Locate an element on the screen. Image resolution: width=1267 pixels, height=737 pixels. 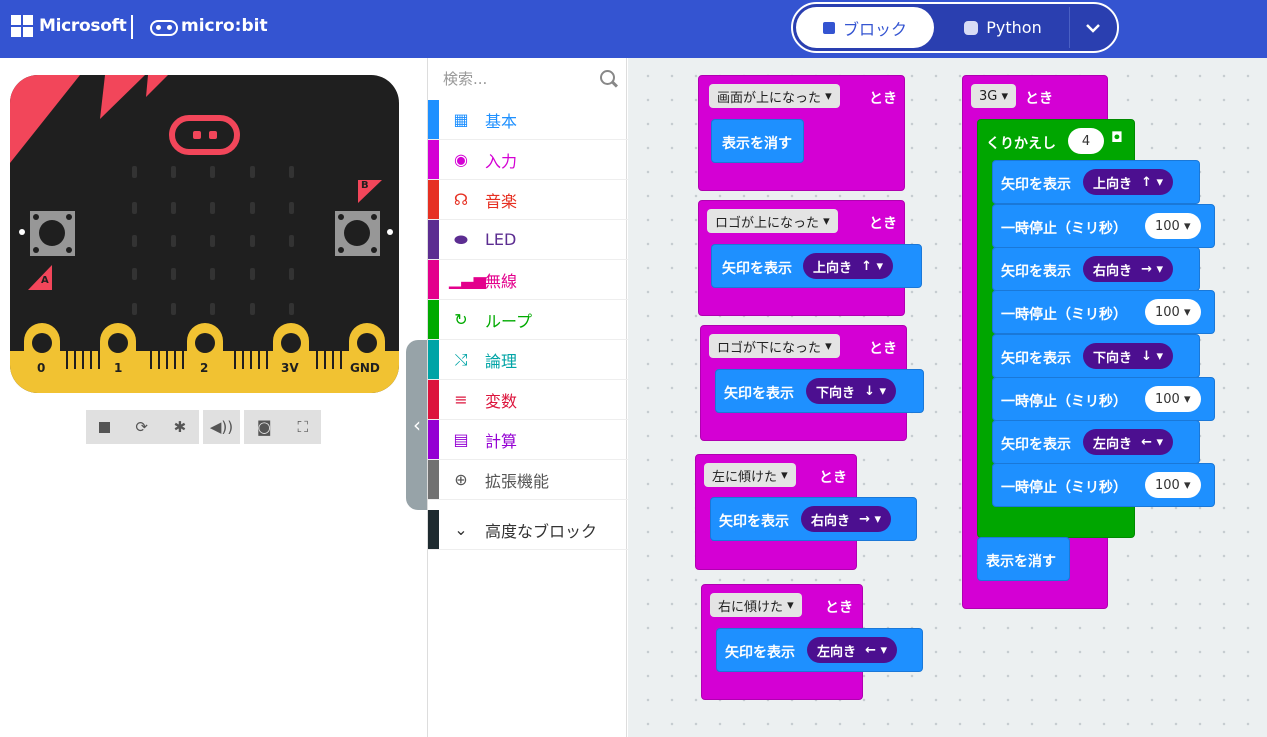
gesture-dropdown: 左に傾けた ▾ is located at coordinates (750, 475).